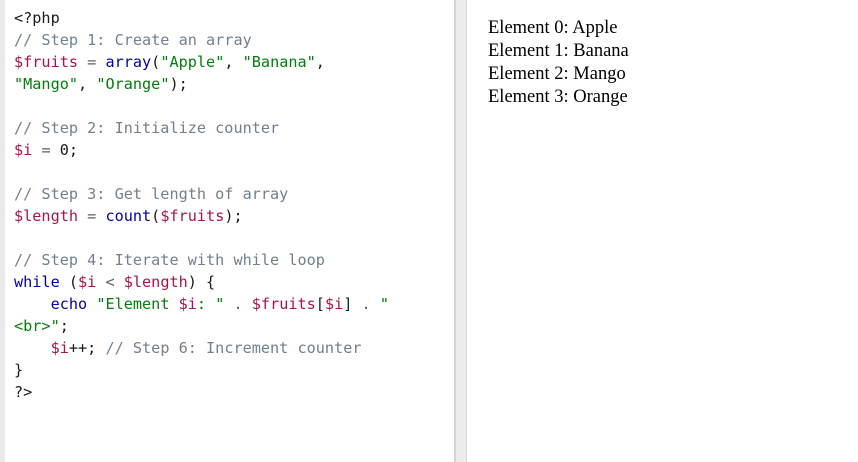 The image size is (858, 462). I want to click on code-token-str: "Mango", so click(46, 84).